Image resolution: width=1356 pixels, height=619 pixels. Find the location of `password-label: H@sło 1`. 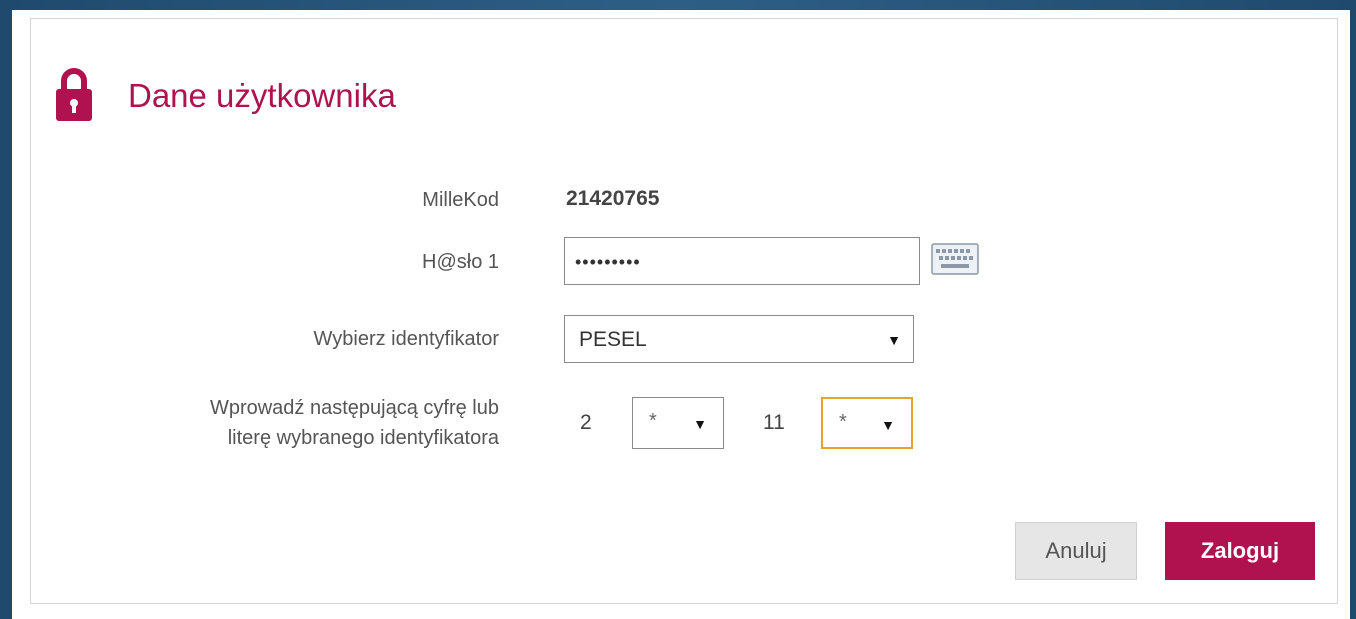

password-label: H@sło 1 is located at coordinates (460, 262).